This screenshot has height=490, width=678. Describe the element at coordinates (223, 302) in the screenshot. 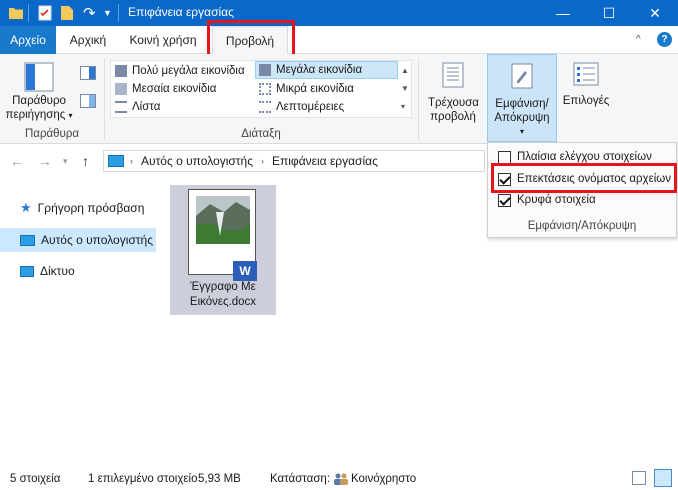

I see `file-name-line: Εικόνες.docx` at that location.